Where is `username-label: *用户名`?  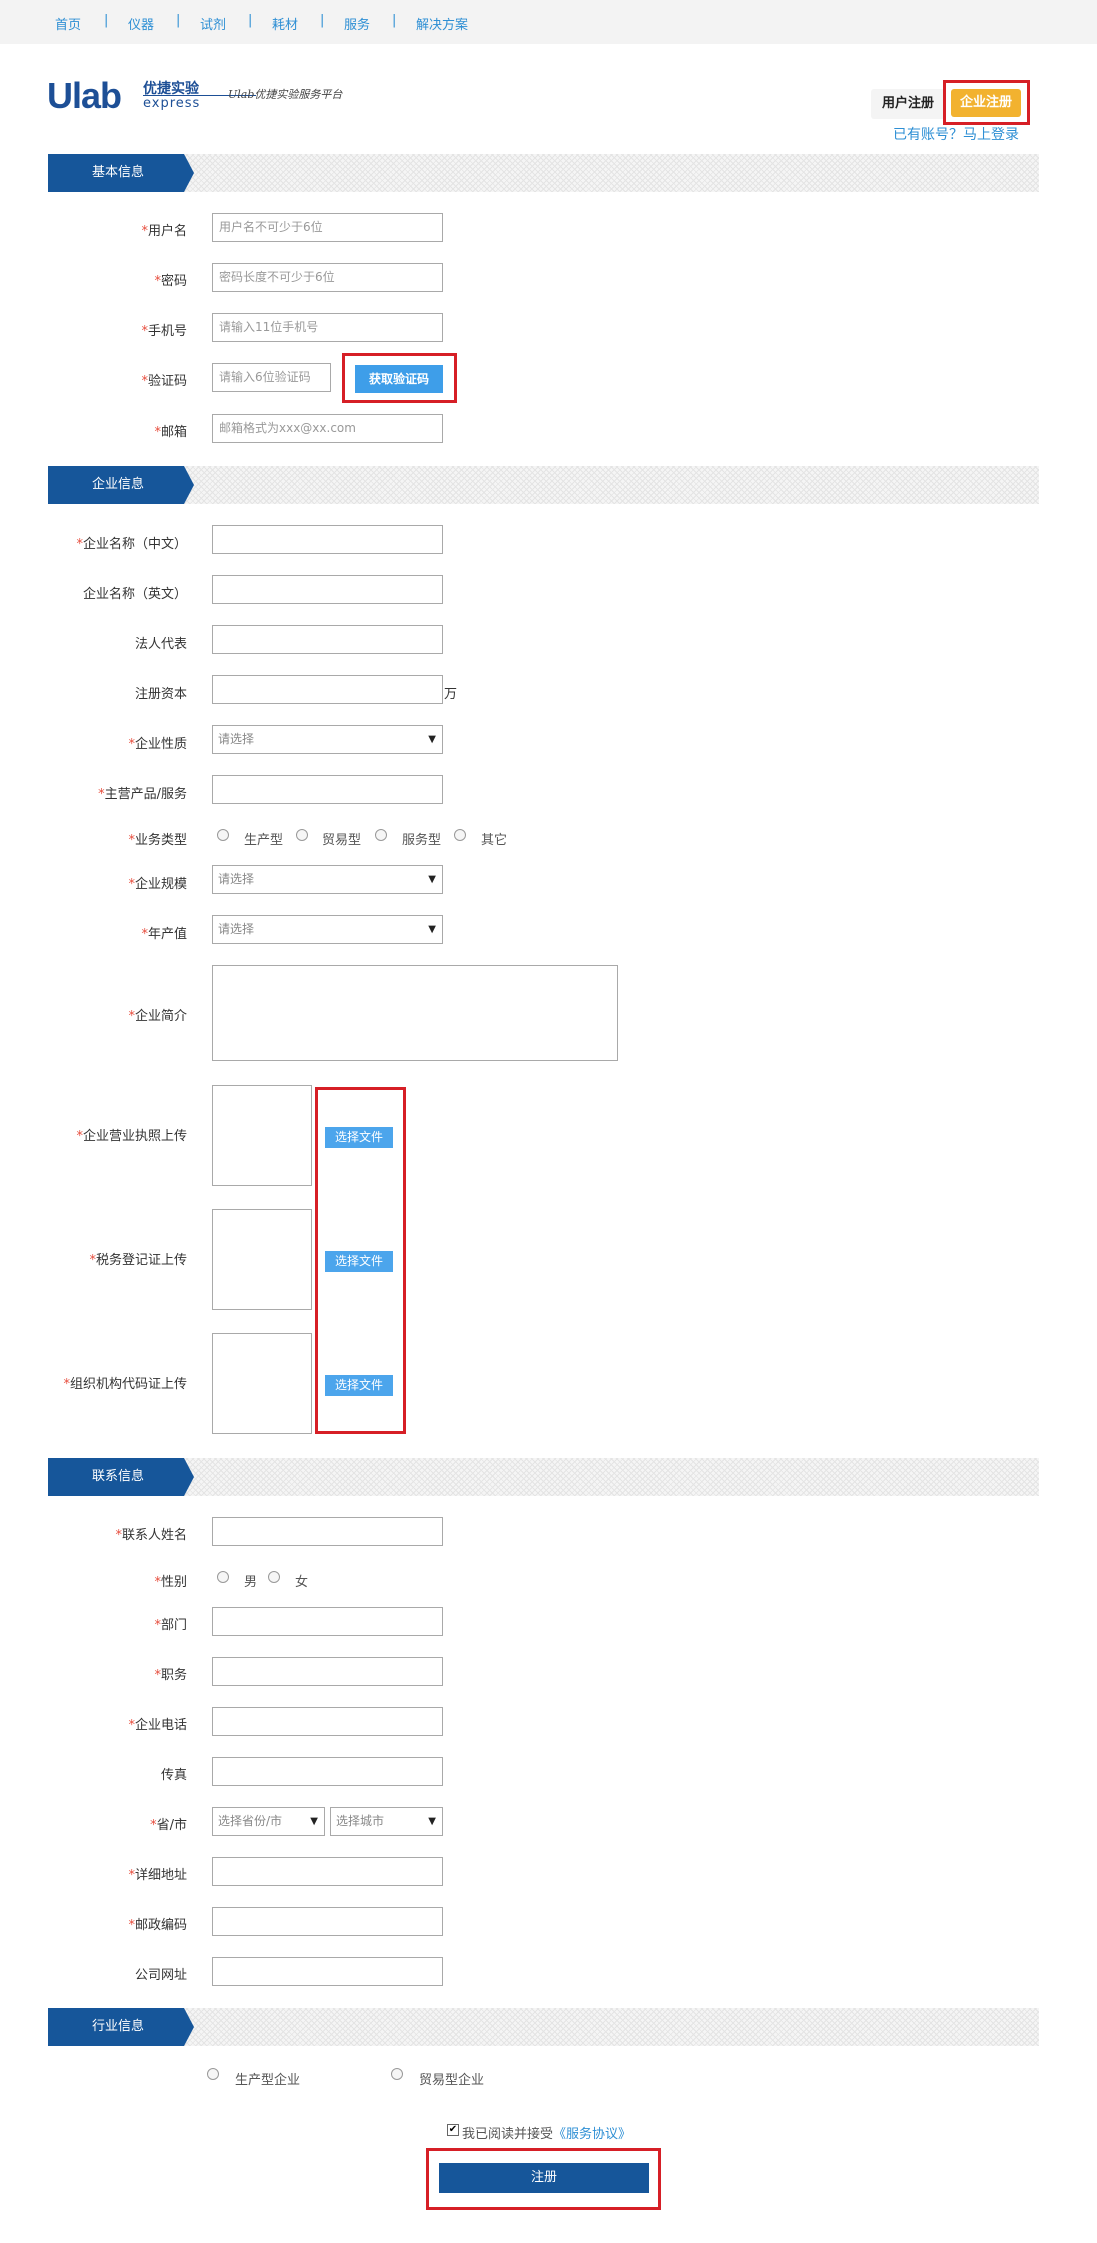
username-label: *用户名 is located at coordinates (164, 231).